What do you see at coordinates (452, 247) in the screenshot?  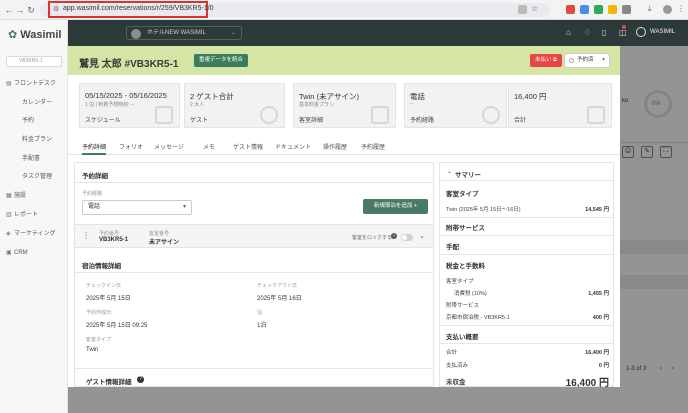 I see `summary-arrange-head: 手配` at bounding box center [452, 247].